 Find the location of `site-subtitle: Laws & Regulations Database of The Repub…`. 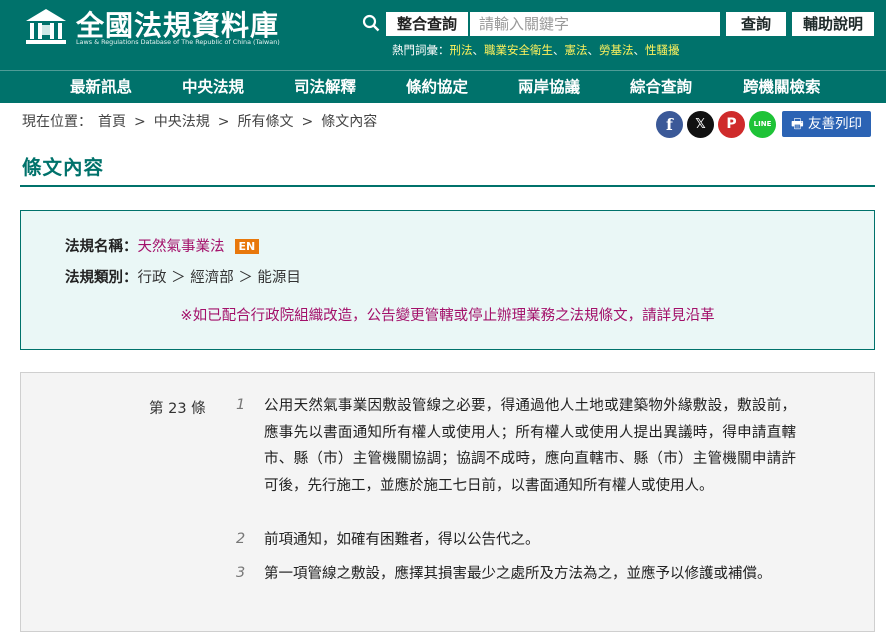

site-subtitle: Laws & Regulations Database of The Repub… is located at coordinates (178, 42).